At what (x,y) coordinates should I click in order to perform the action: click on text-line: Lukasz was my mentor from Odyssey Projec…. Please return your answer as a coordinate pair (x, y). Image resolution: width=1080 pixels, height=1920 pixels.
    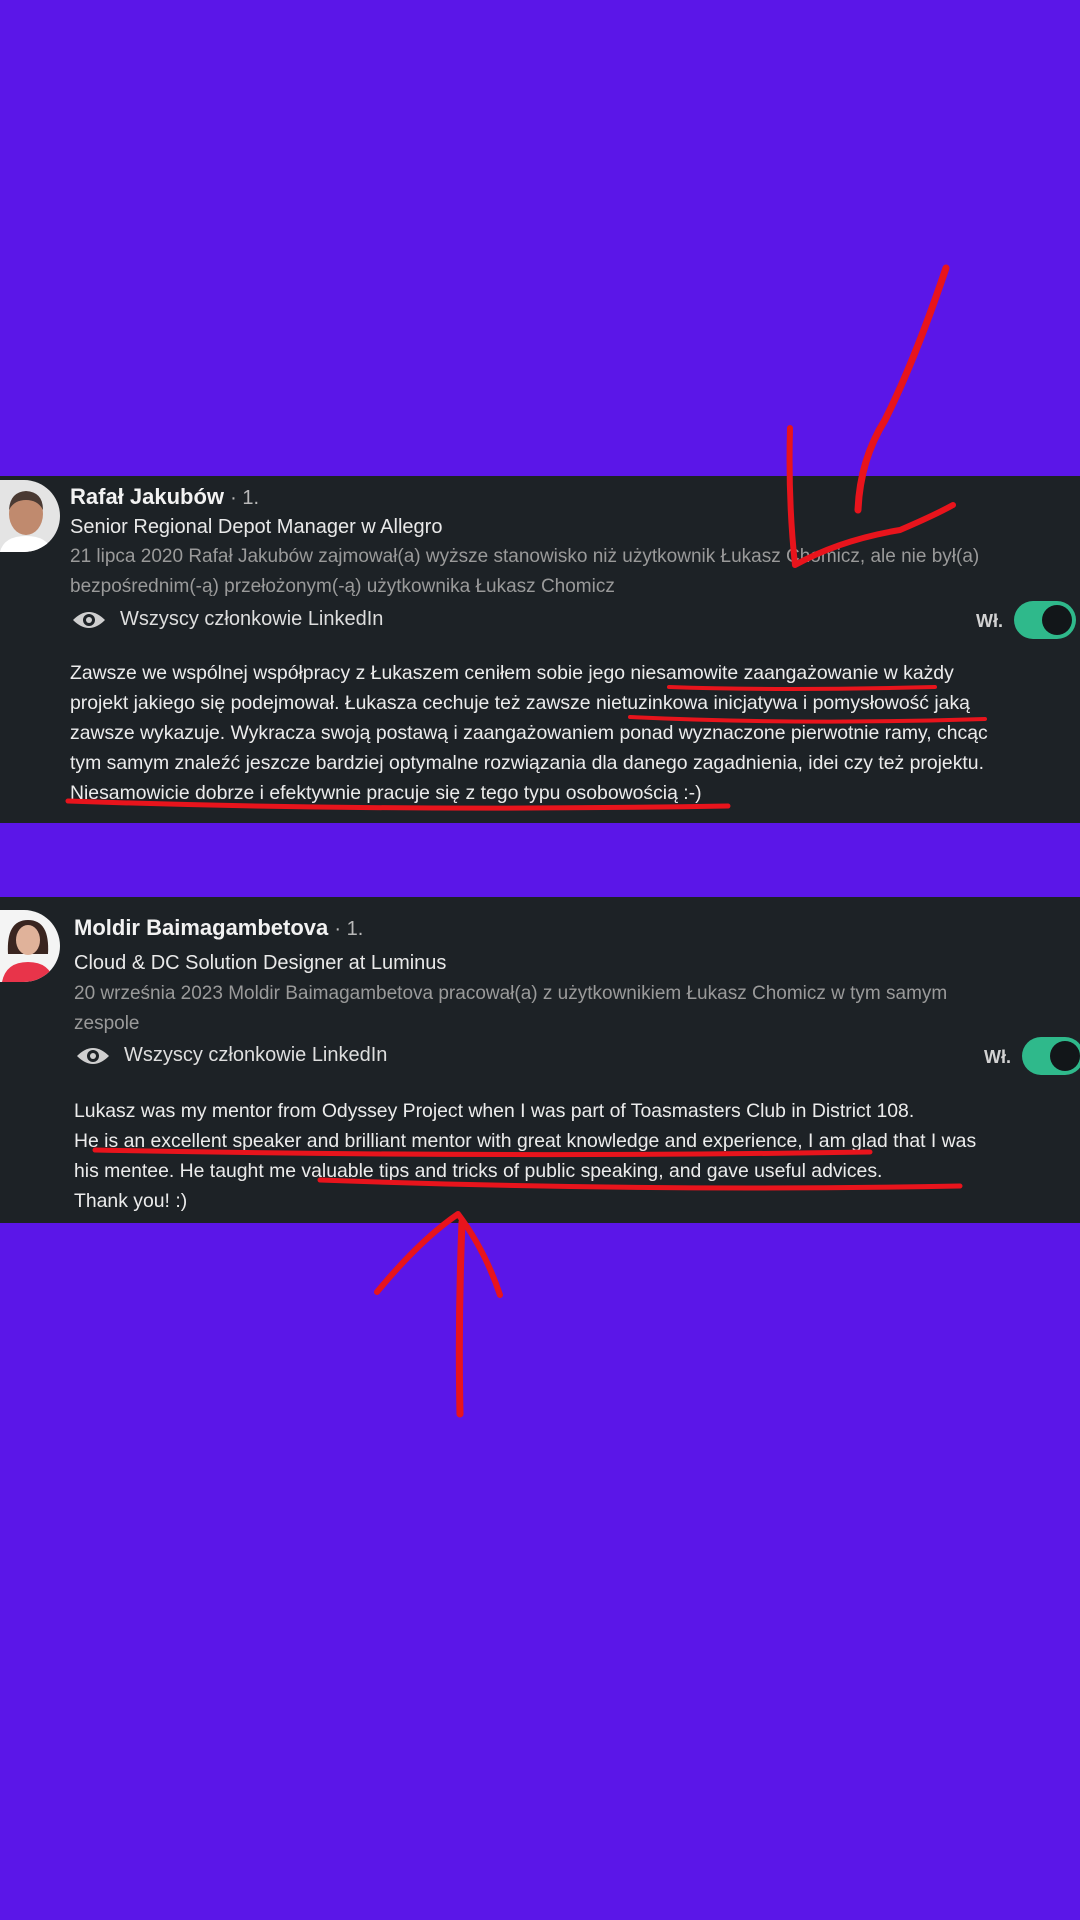
    Looking at the image, I should click on (494, 1111).